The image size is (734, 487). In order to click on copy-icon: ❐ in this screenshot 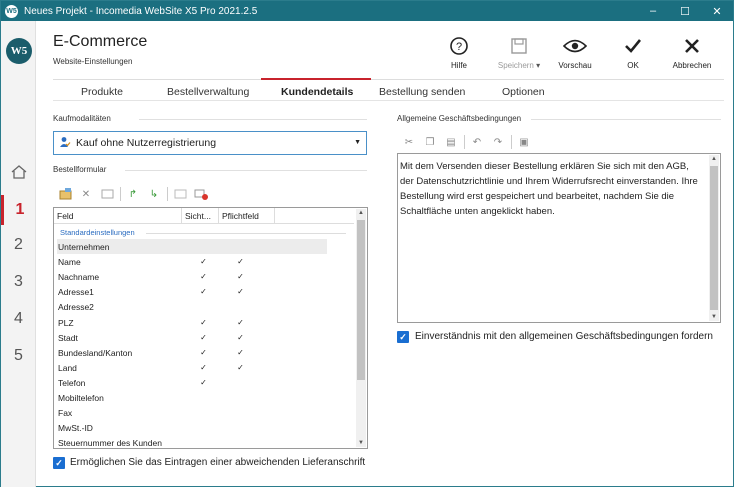, I will do `click(430, 142)`.